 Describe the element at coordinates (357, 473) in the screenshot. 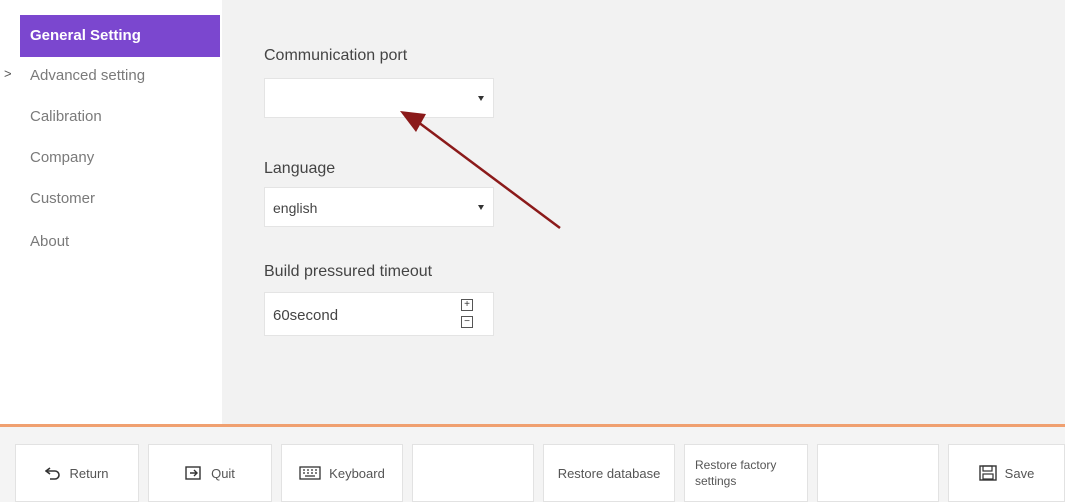

I see `keyboard-label: Keyboard` at that location.